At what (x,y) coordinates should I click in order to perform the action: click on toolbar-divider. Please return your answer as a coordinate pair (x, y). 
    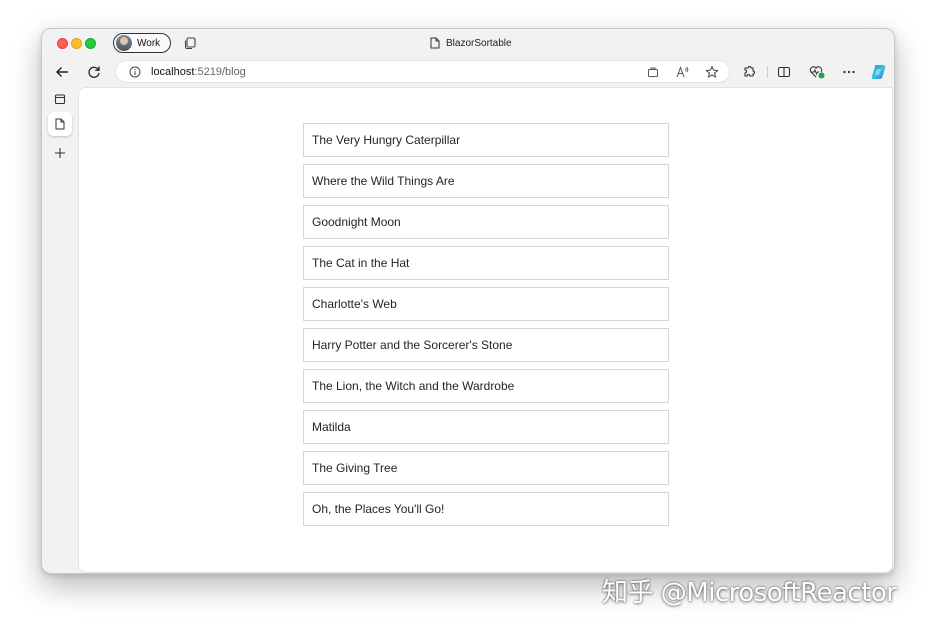
    Looking at the image, I should click on (767, 72).